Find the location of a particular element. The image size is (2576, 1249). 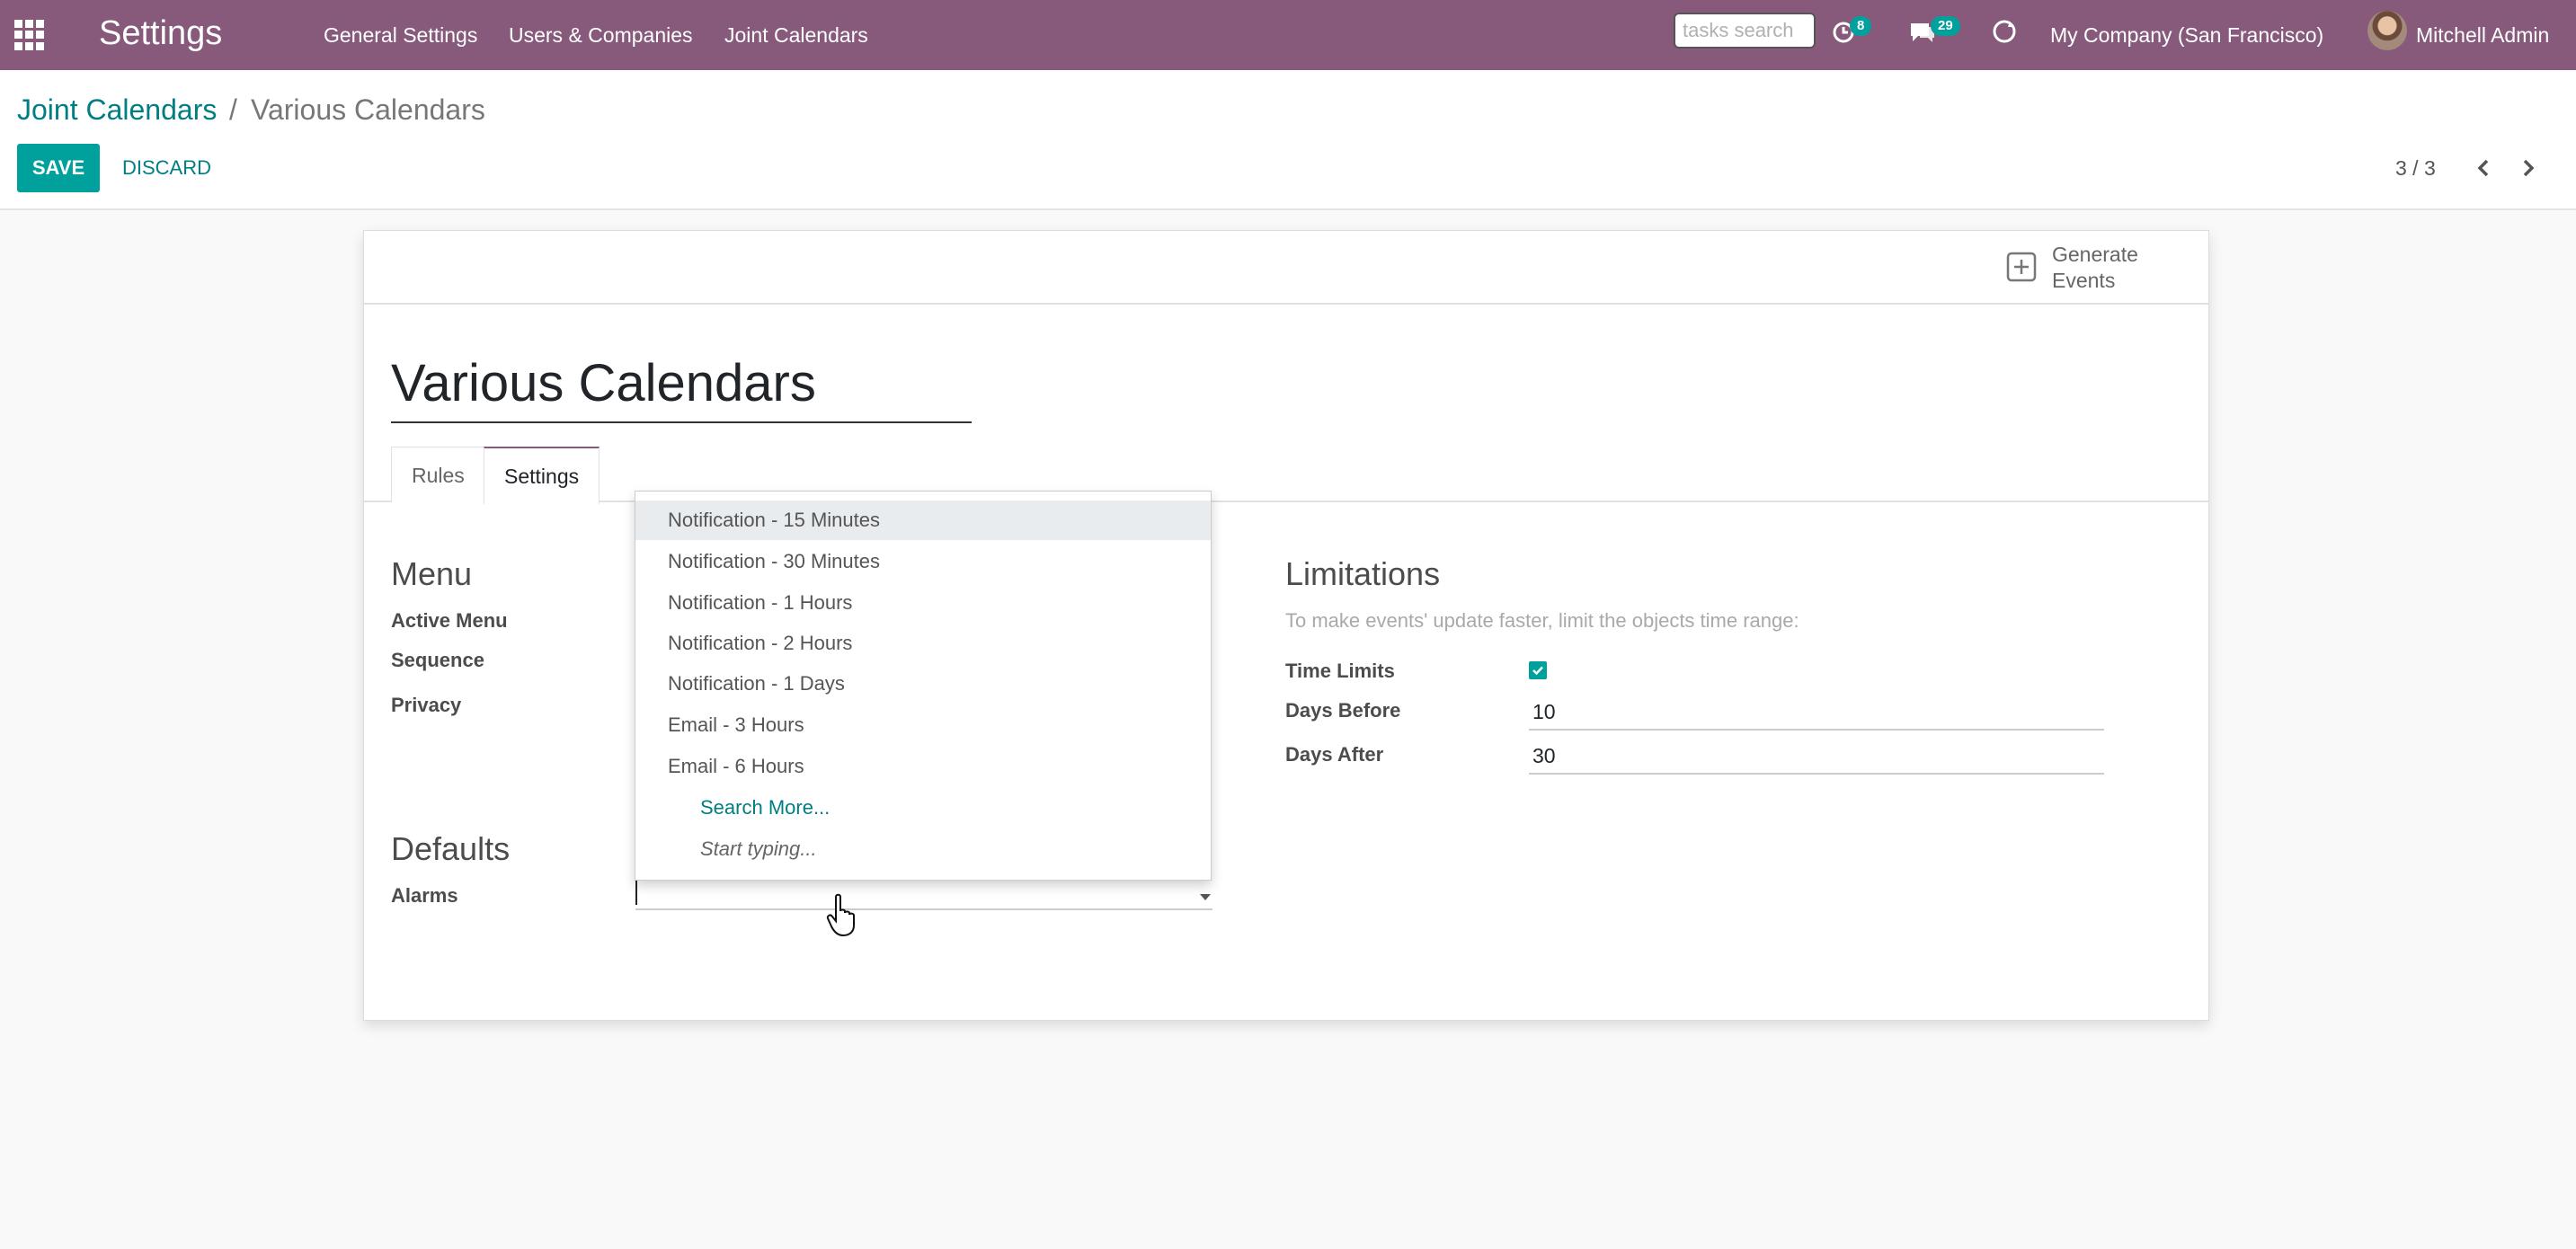

generate-events-button: Generate Events is located at coordinates (2081, 269).